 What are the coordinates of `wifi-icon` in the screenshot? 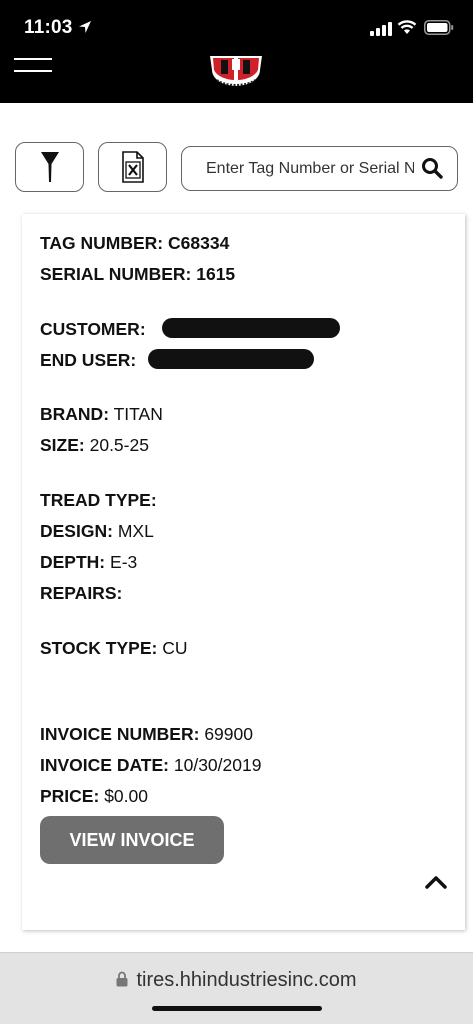 It's located at (407, 27).